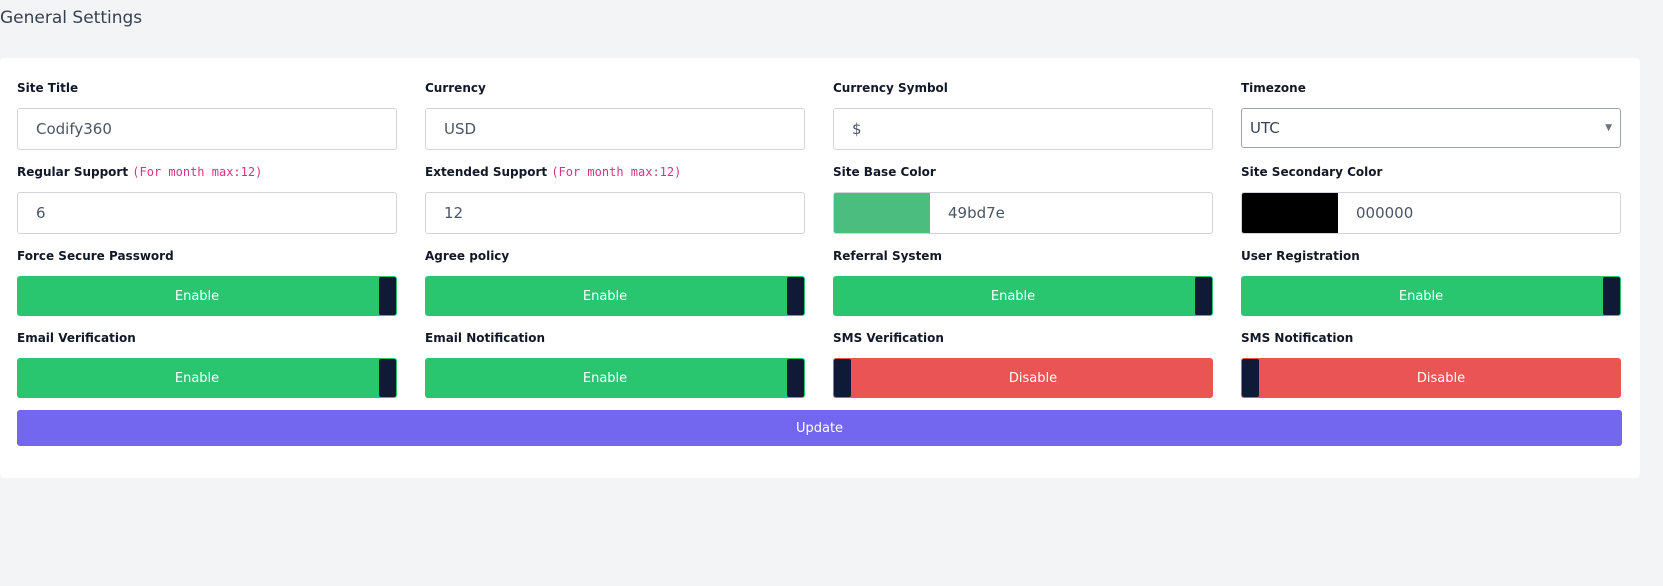 Image resolution: width=1663 pixels, height=586 pixels. I want to click on sms-notification-label: SMS Notification, so click(1297, 338).